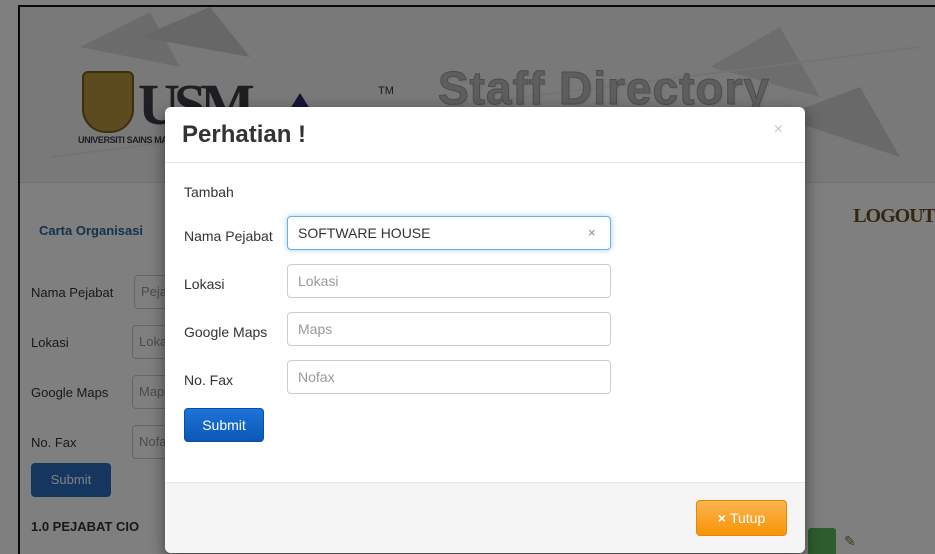 This screenshot has height=554, width=935. Describe the element at coordinates (449, 281) in the screenshot. I see `lokasi-input` at that location.